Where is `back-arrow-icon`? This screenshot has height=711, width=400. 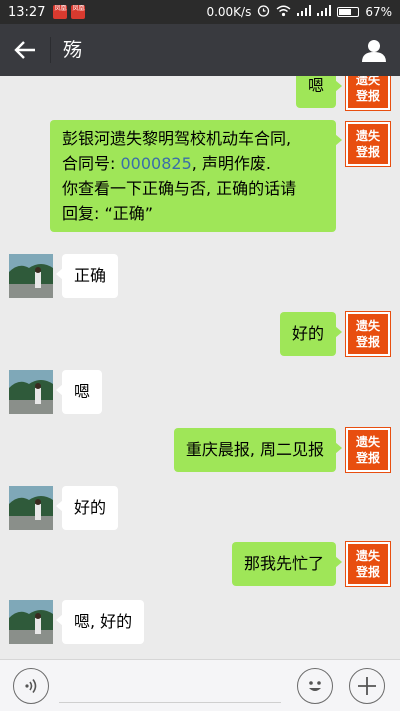
back-arrow-icon is located at coordinates (25, 50).